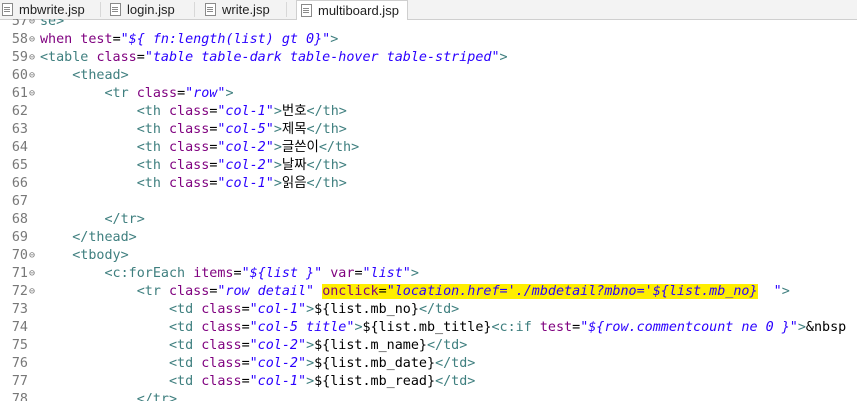 The image size is (857, 401). I want to click on code-token: "col-2", so click(278, 363).